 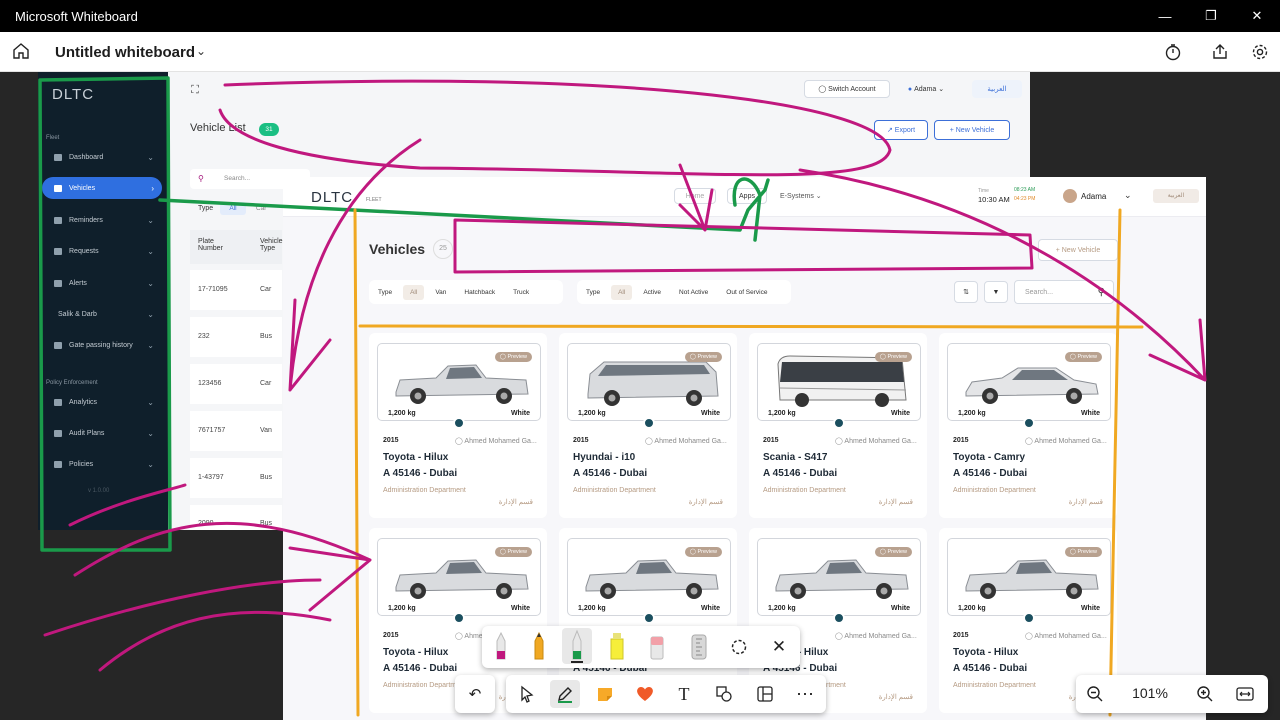 What do you see at coordinates (645, 694) in the screenshot?
I see `reaction-heart-icon` at bounding box center [645, 694].